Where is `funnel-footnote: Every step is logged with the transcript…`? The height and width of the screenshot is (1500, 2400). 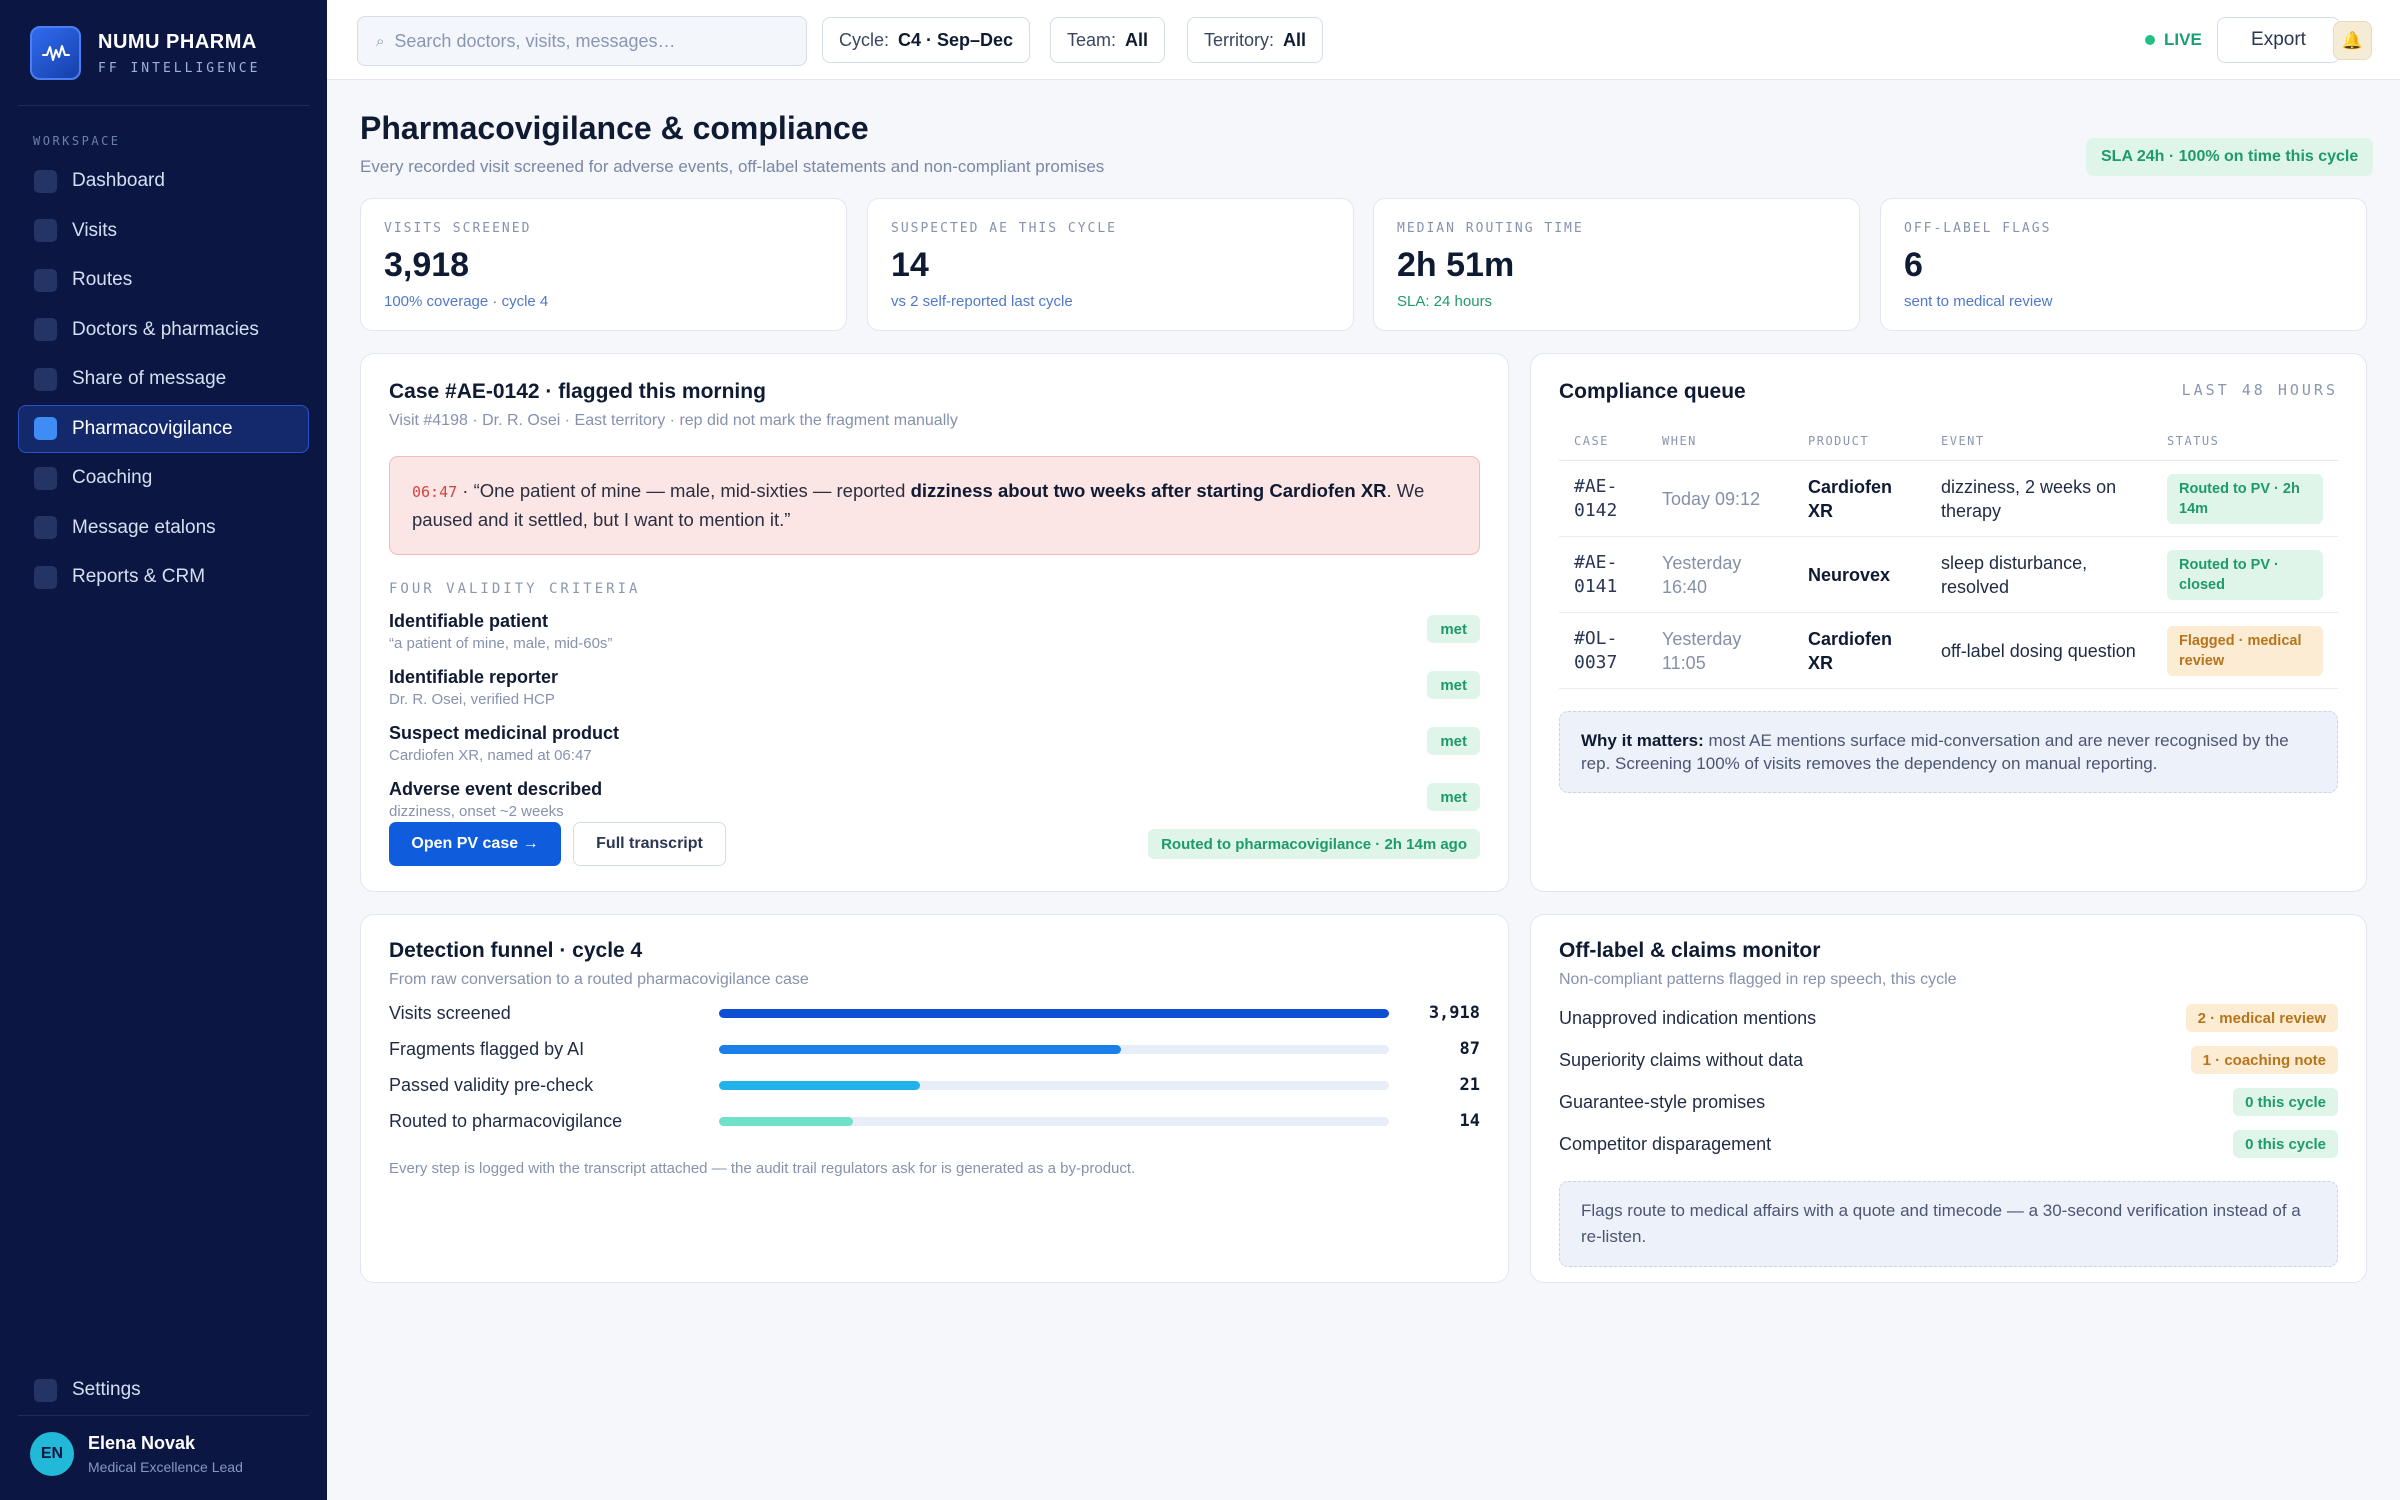
funnel-footnote: Every step is logged with the transcript… is located at coordinates (762, 1168).